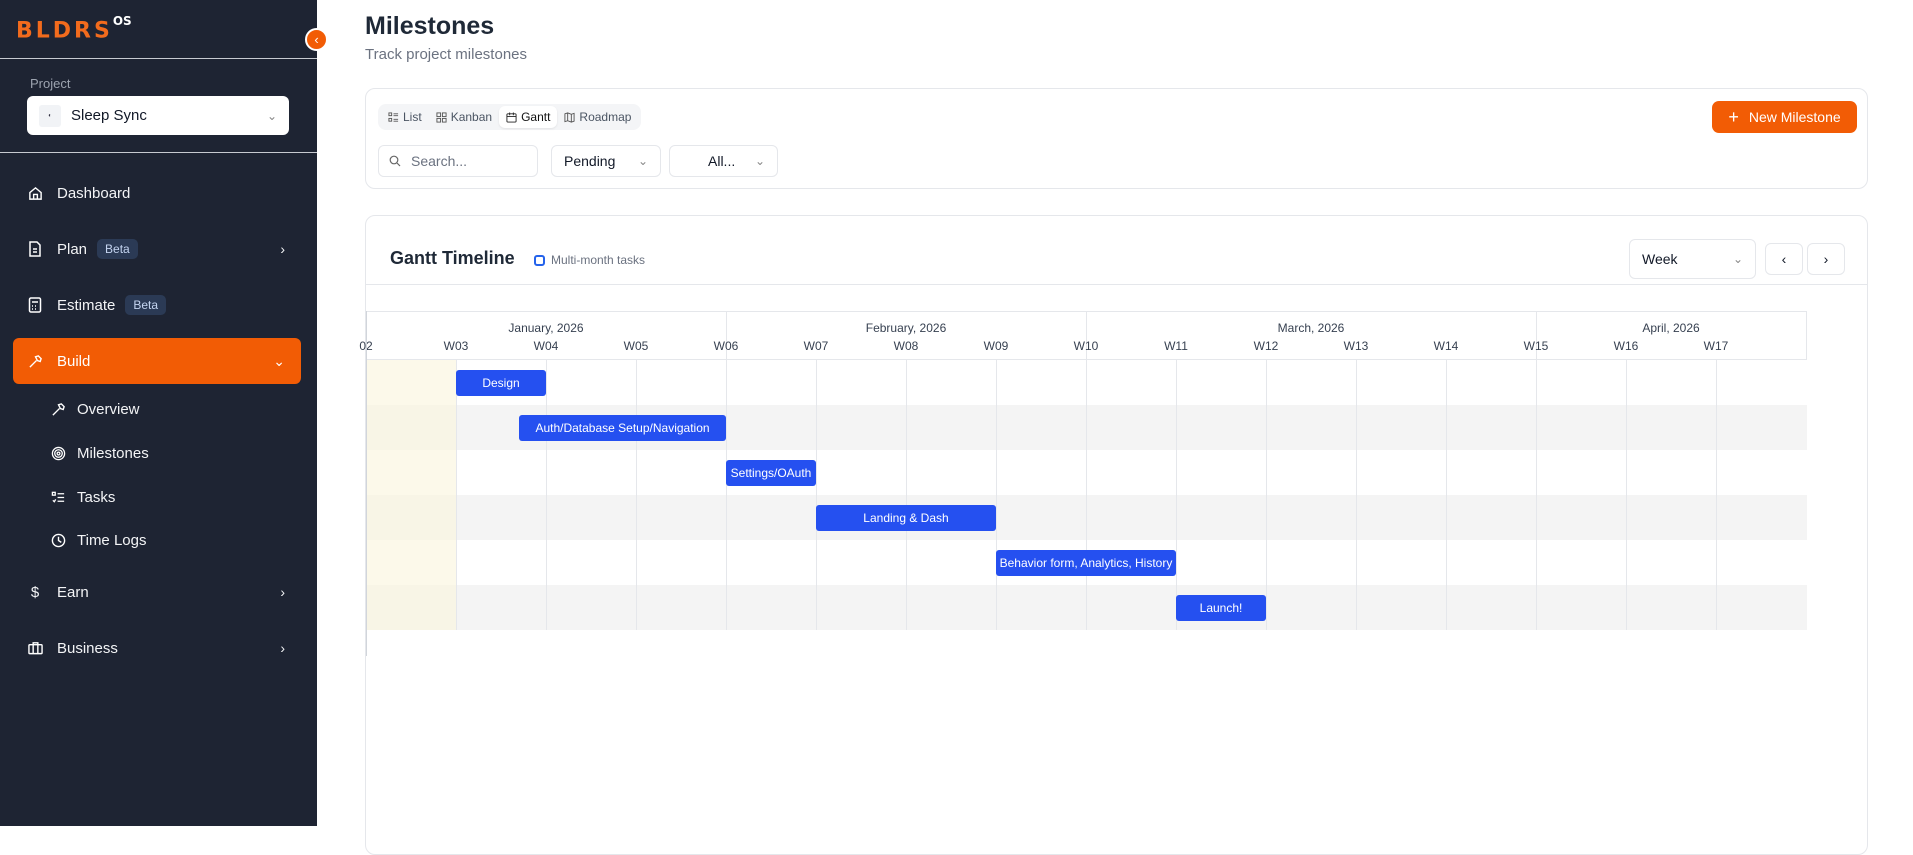 The height and width of the screenshot is (855, 1913). What do you see at coordinates (539, 260) in the screenshot?
I see `checkbox` at bounding box center [539, 260].